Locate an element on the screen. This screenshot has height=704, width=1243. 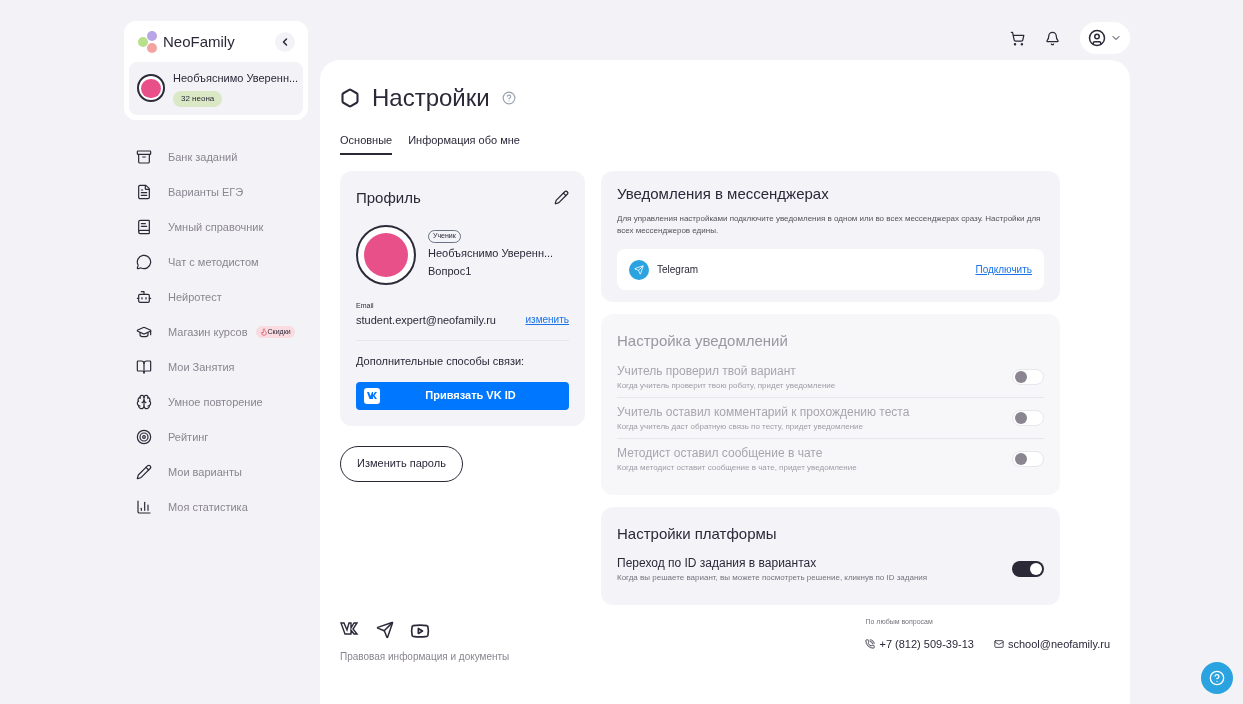
nav-label: Моя статистика is located at coordinates (208, 507).